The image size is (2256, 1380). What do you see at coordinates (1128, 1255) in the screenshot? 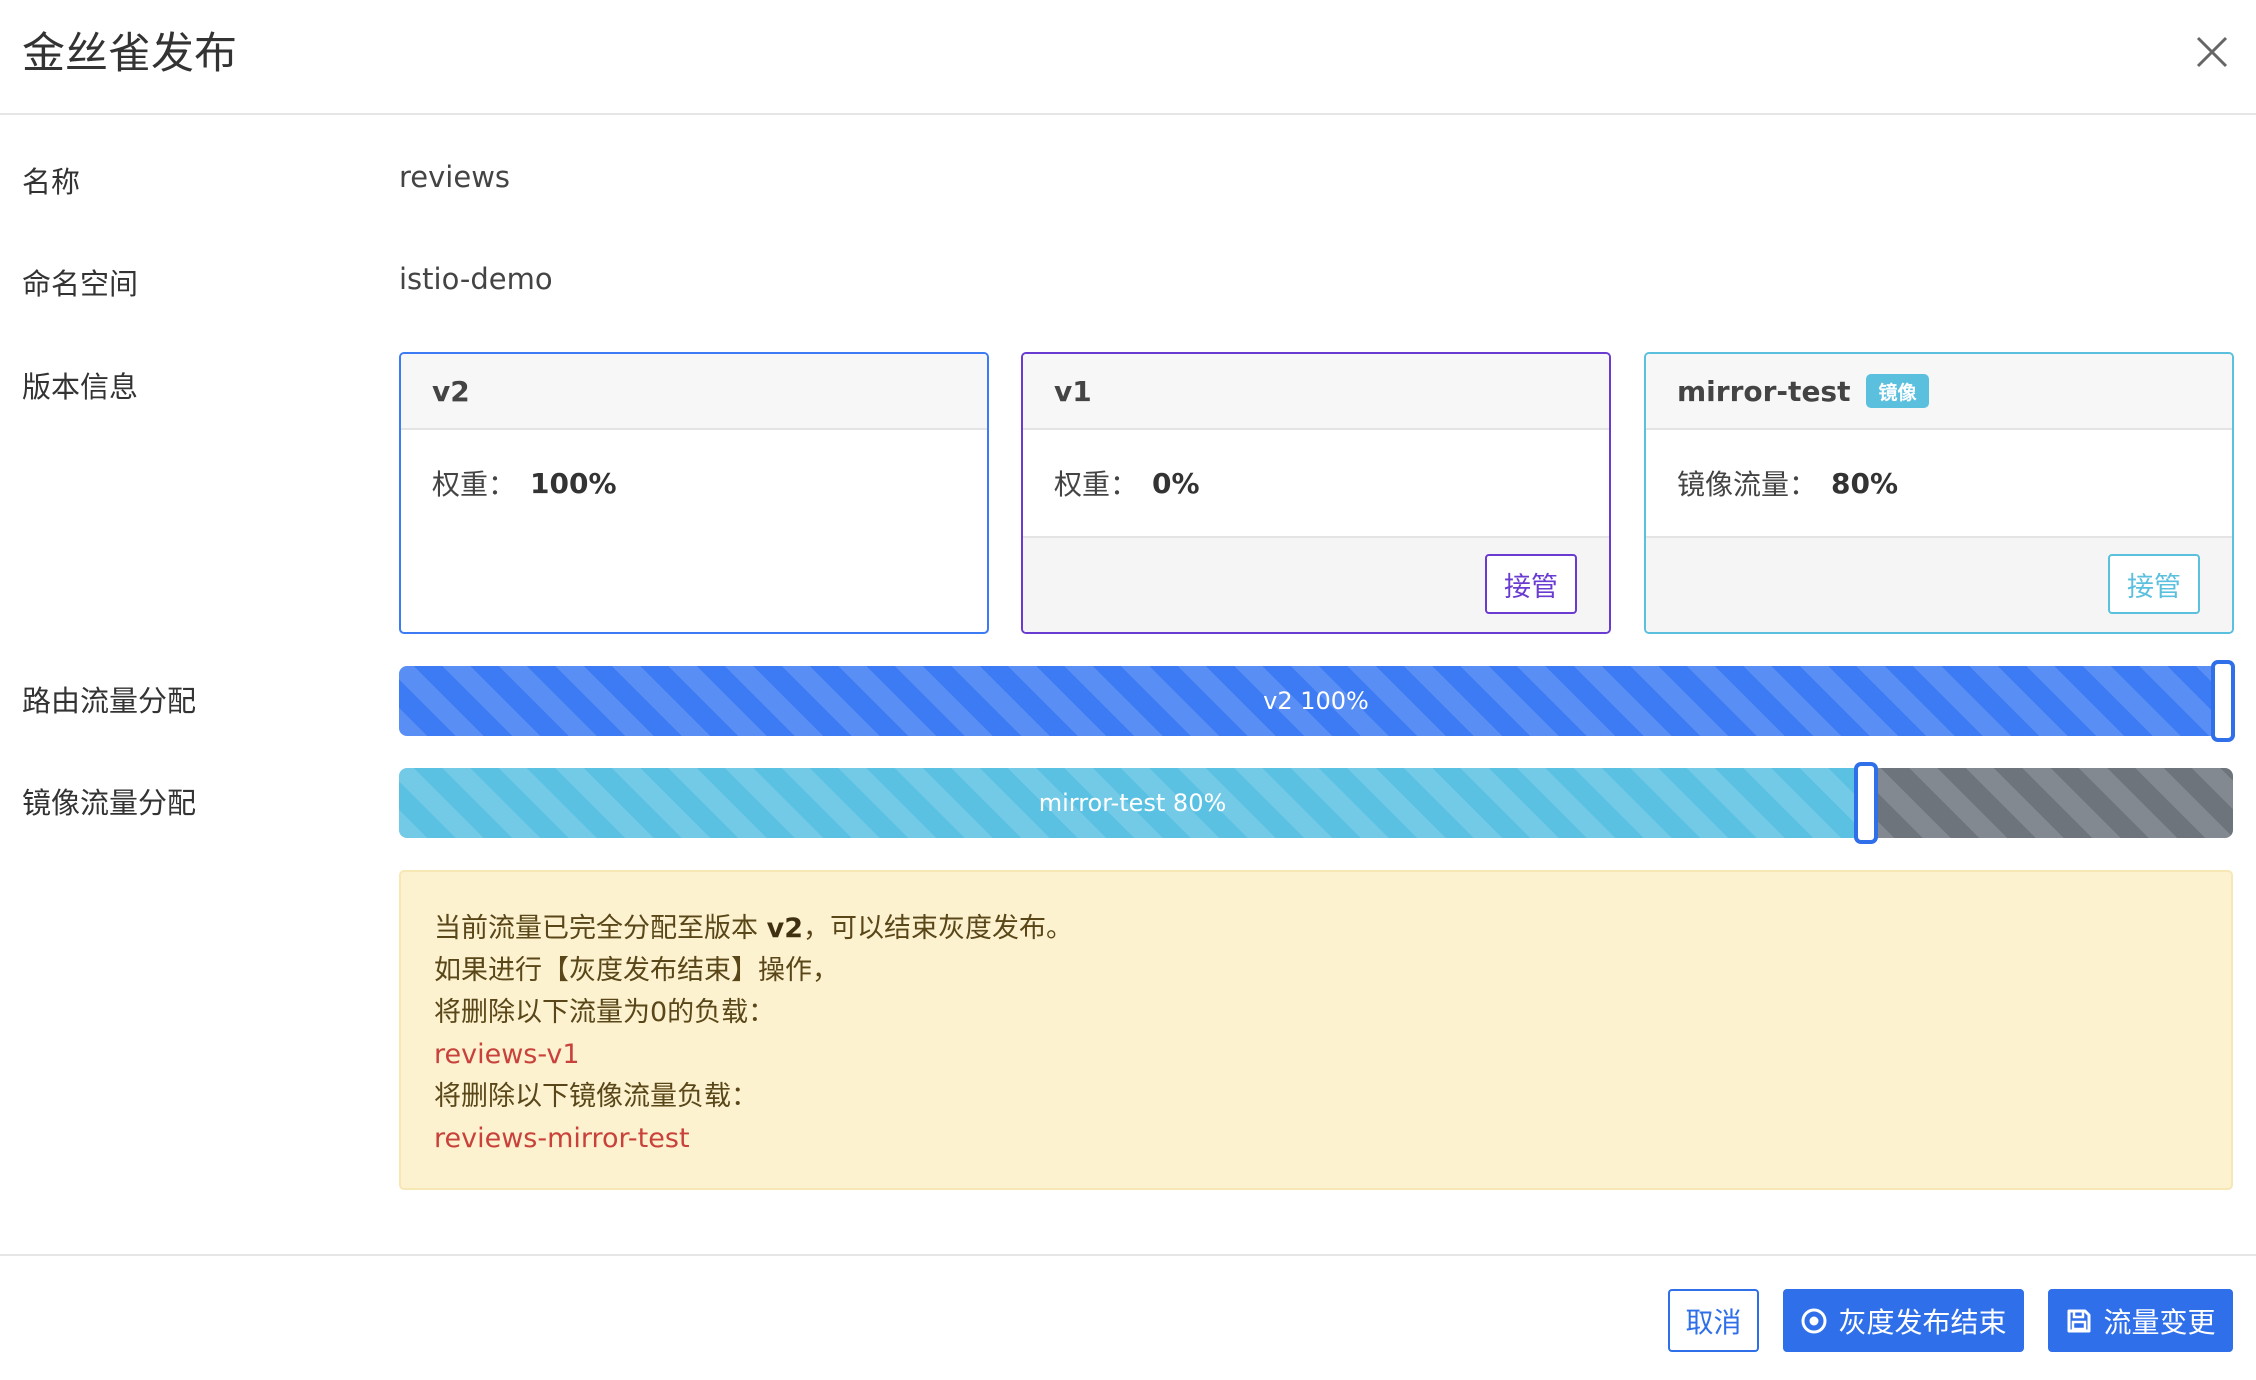
I see `footer-divider` at bounding box center [1128, 1255].